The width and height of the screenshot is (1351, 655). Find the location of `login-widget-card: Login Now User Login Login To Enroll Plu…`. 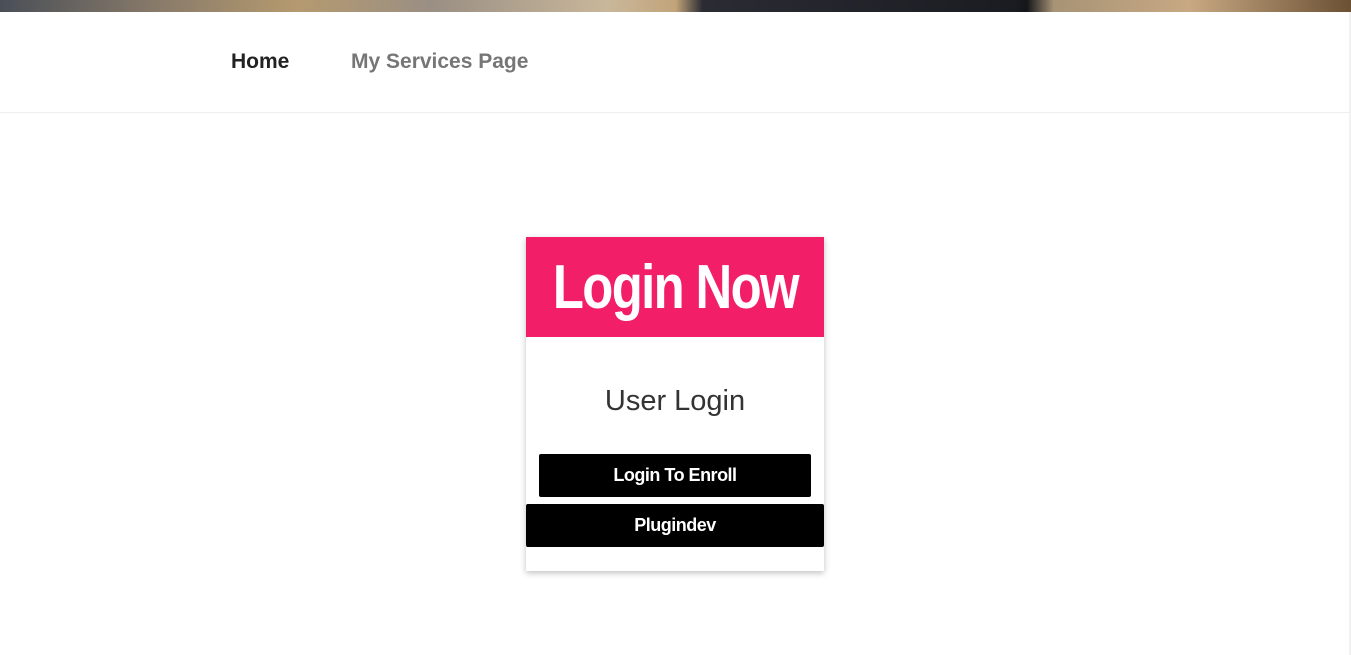

login-widget-card: Login Now User Login Login To Enroll Plu… is located at coordinates (675, 404).